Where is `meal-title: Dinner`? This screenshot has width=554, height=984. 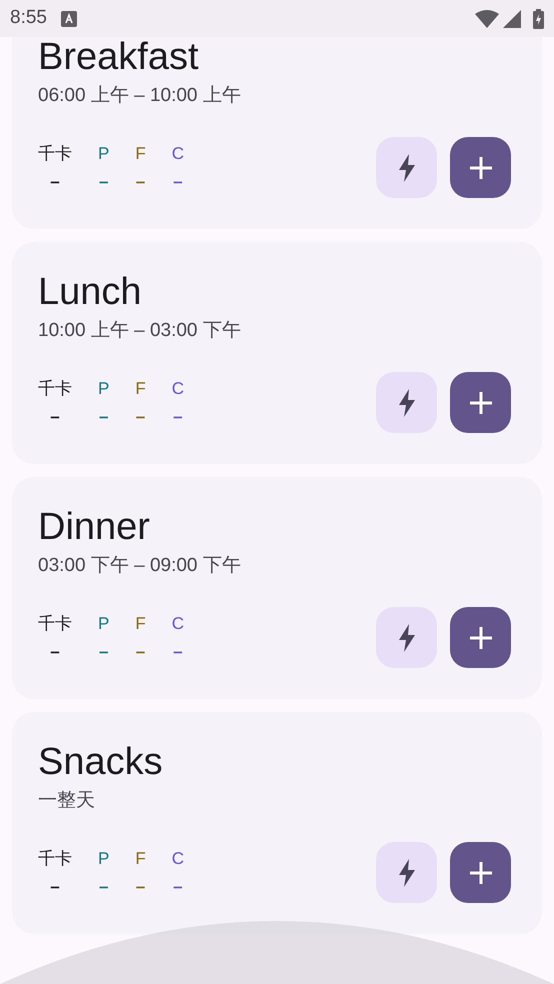 meal-title: Dinner is located at coordinates (94, 527).